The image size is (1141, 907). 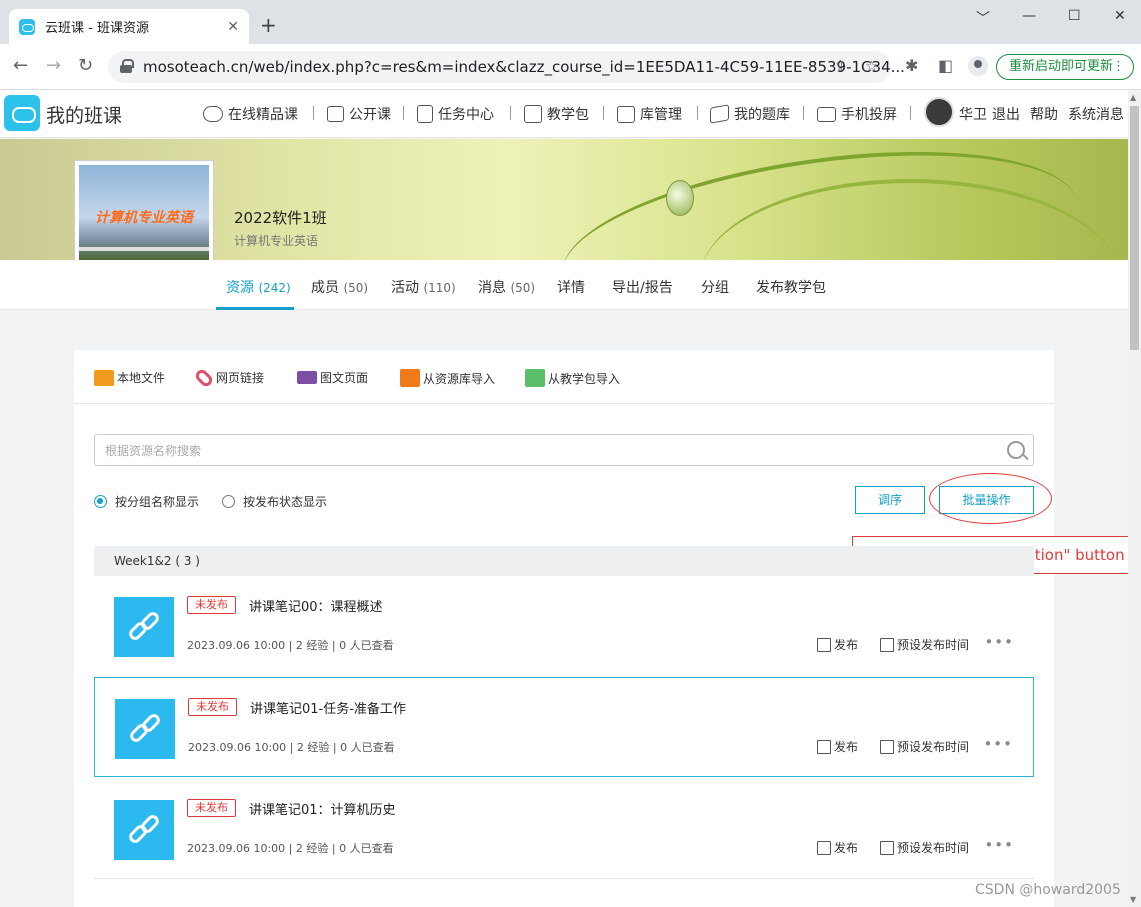 I want to click on tab-publish-package: 发布教学包, so click(x=791, y=287).